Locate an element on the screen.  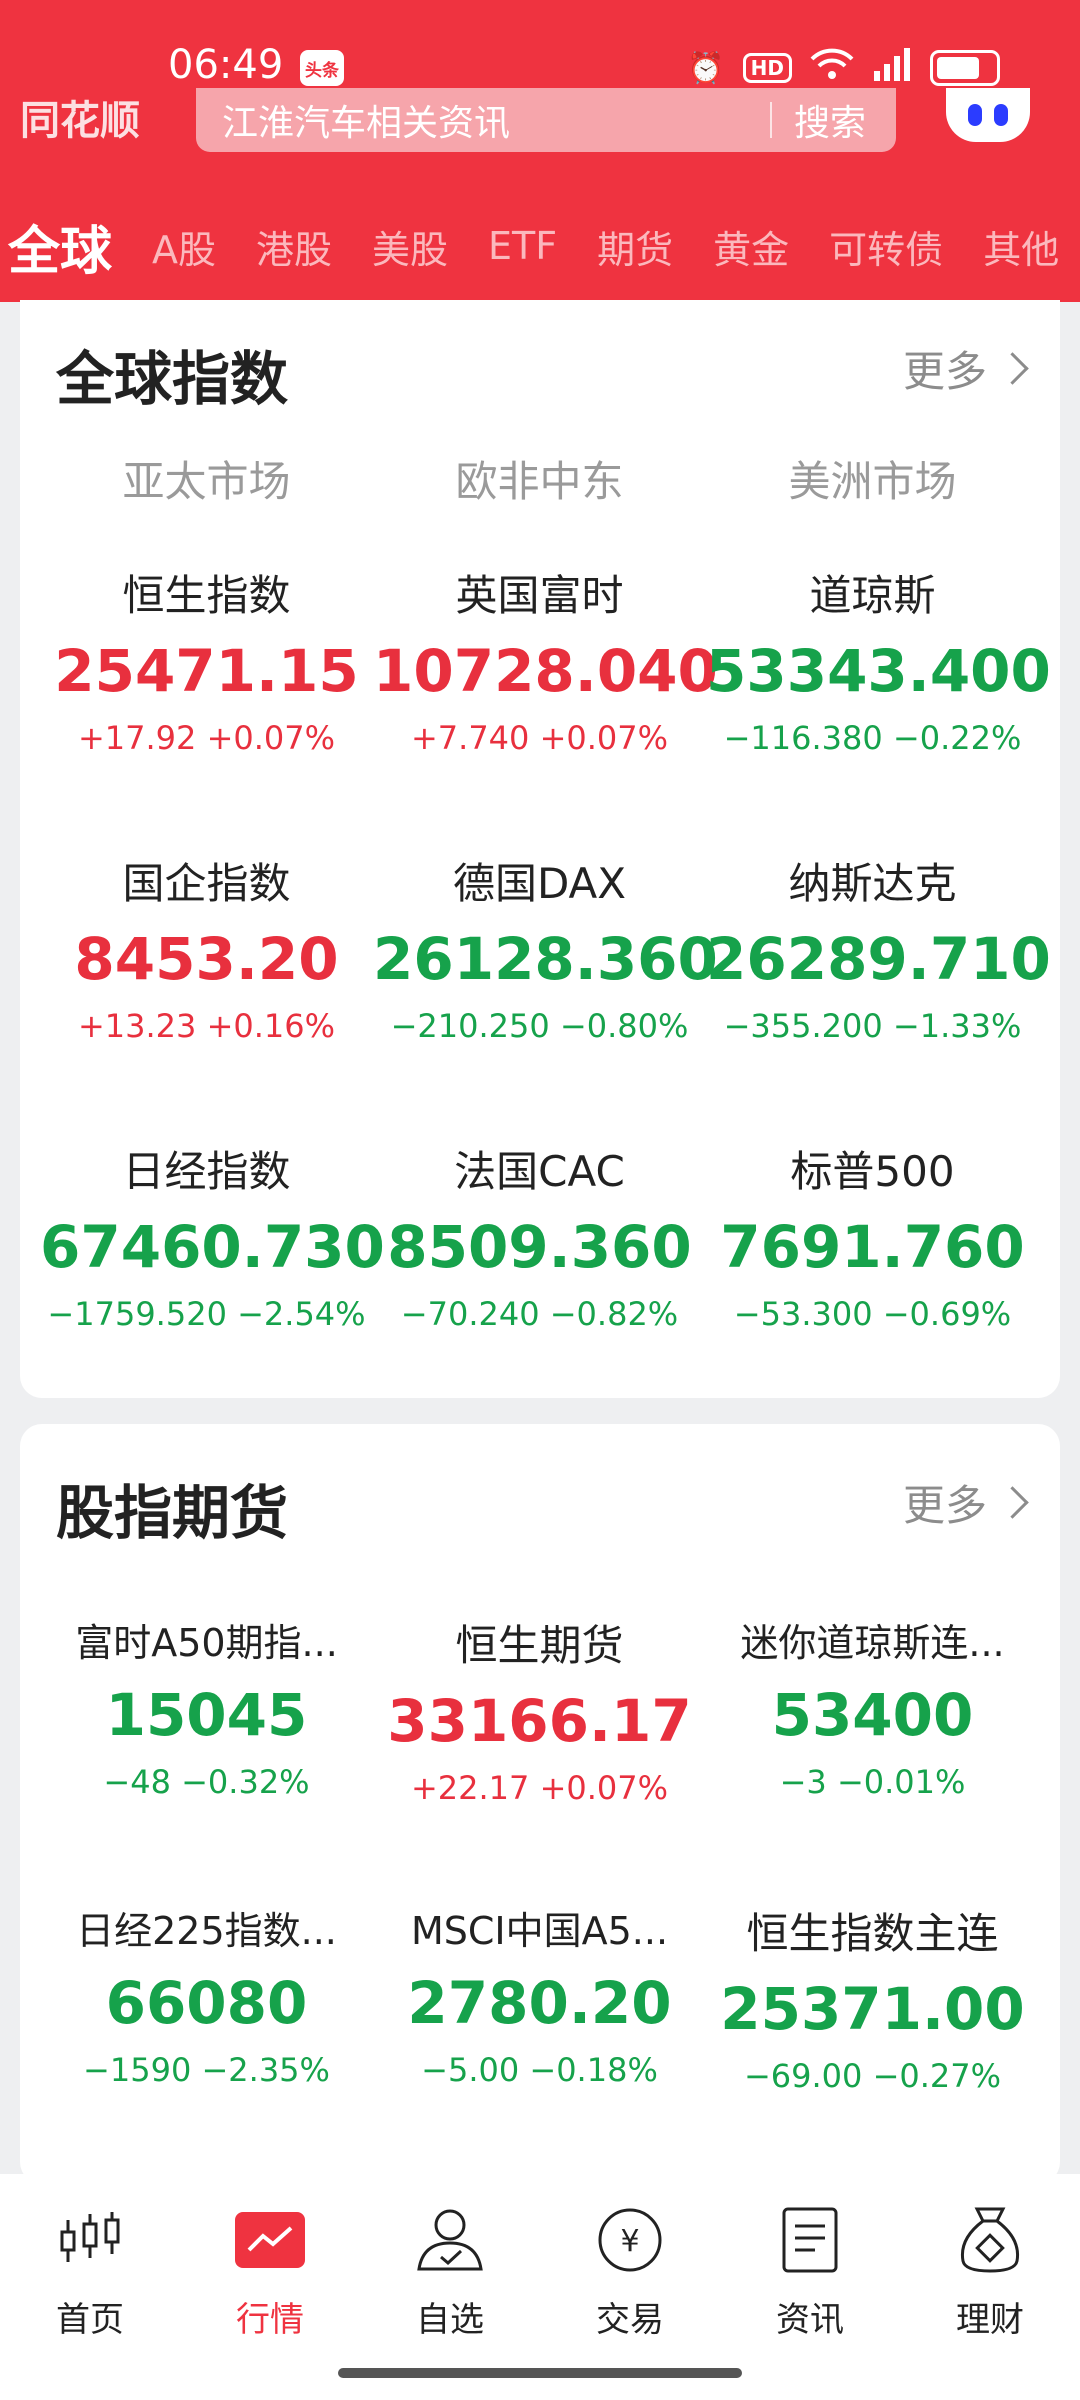
index-cell: 标普500 7691.760 −53.300 −0.69% is located at coordinates (872, 1235).